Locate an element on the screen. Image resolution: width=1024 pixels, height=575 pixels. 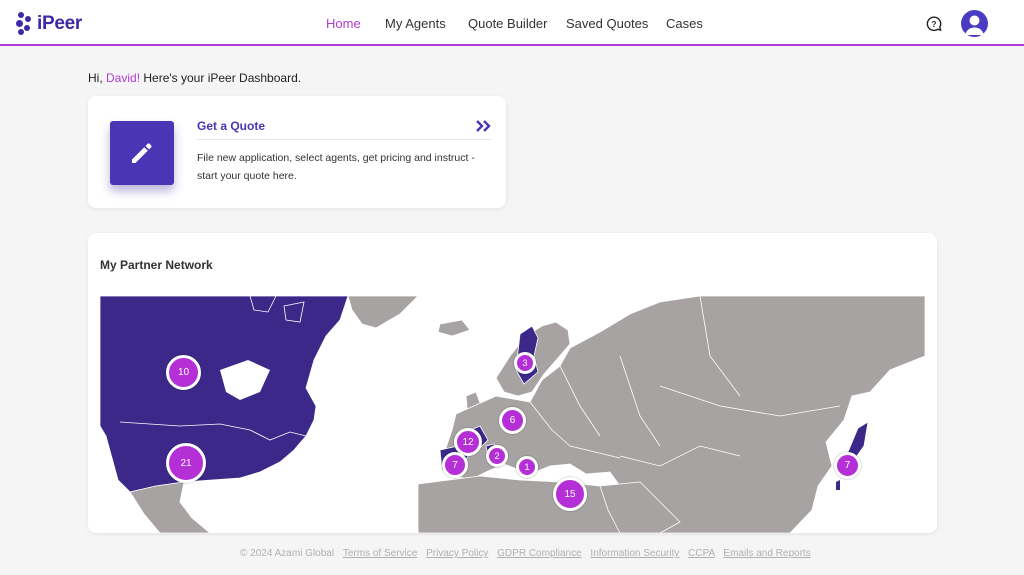
footer-link-infosec: Information Security is located at coordinates (634, 553).